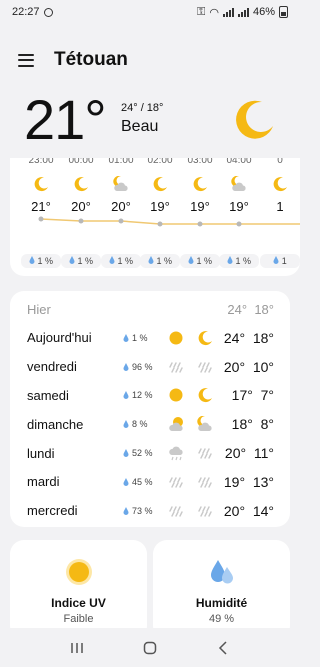 The image size is (320, 667). Describe the element at coordinates (263, 366) in the screenshot. I see `day-low: 10°` at that location.